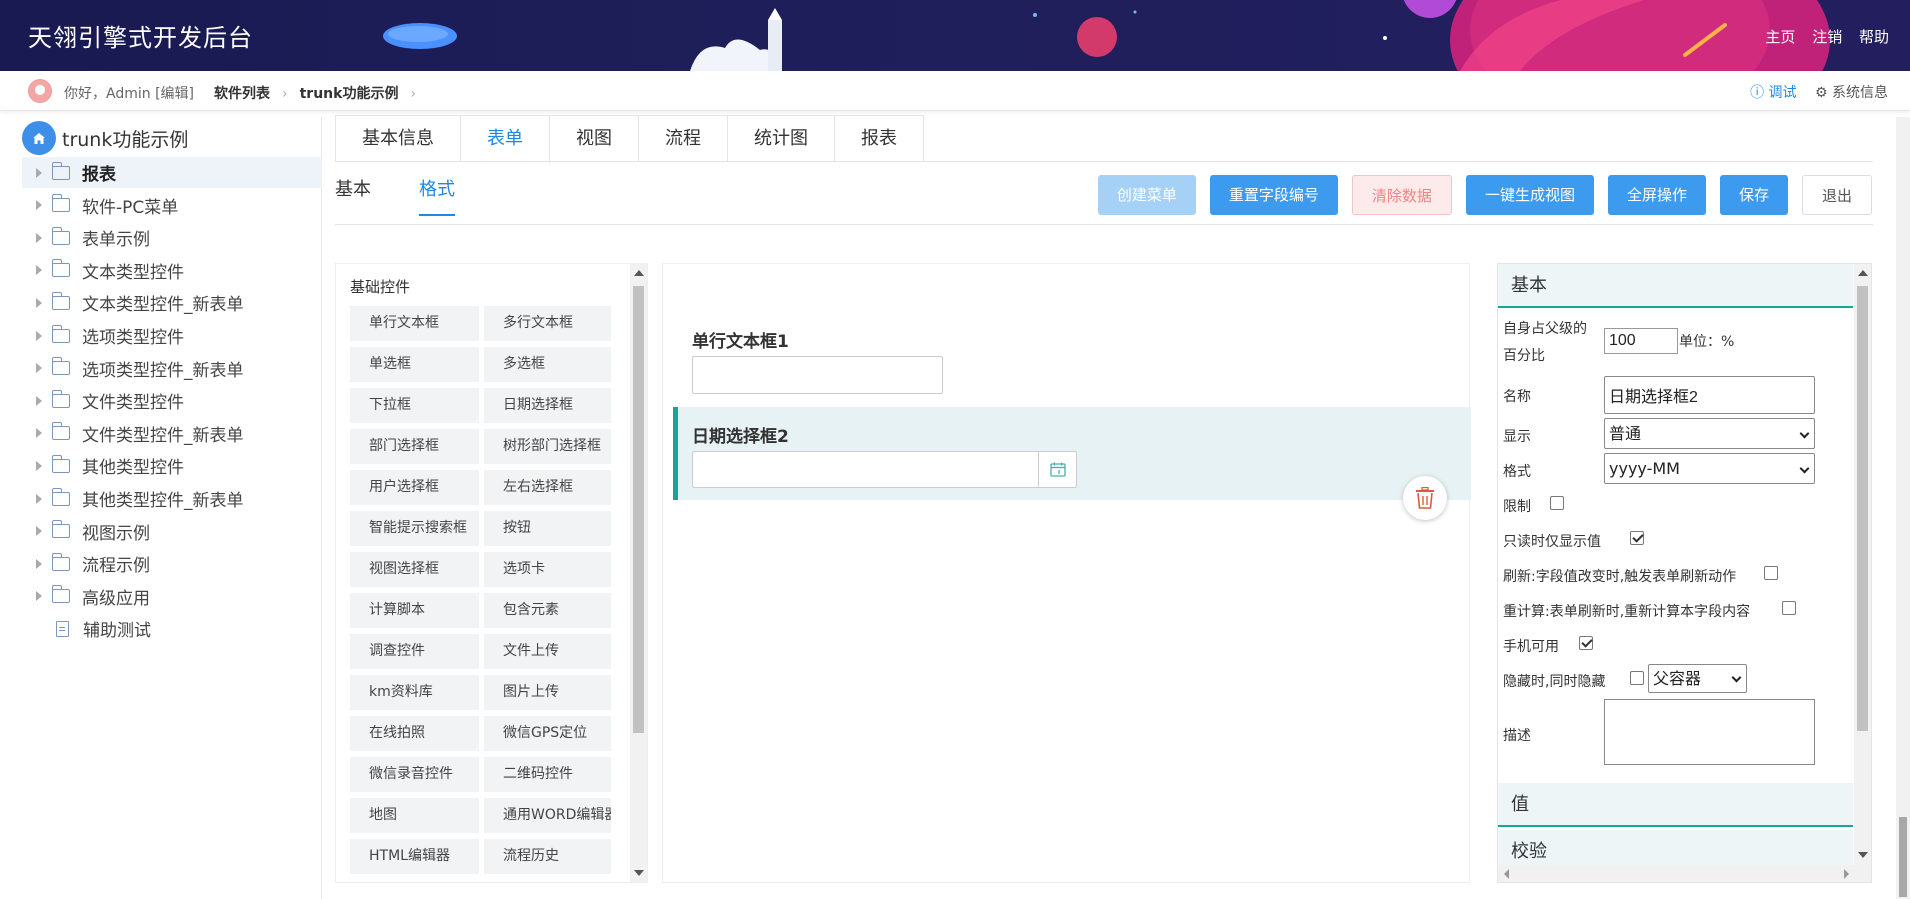 Image resolution: width=1910 pixels, height=899 pixels. What do you see at coordinates (172, 172) in the screenshot?
I see `tree-item: 报表` at bounding box center [172, 172].